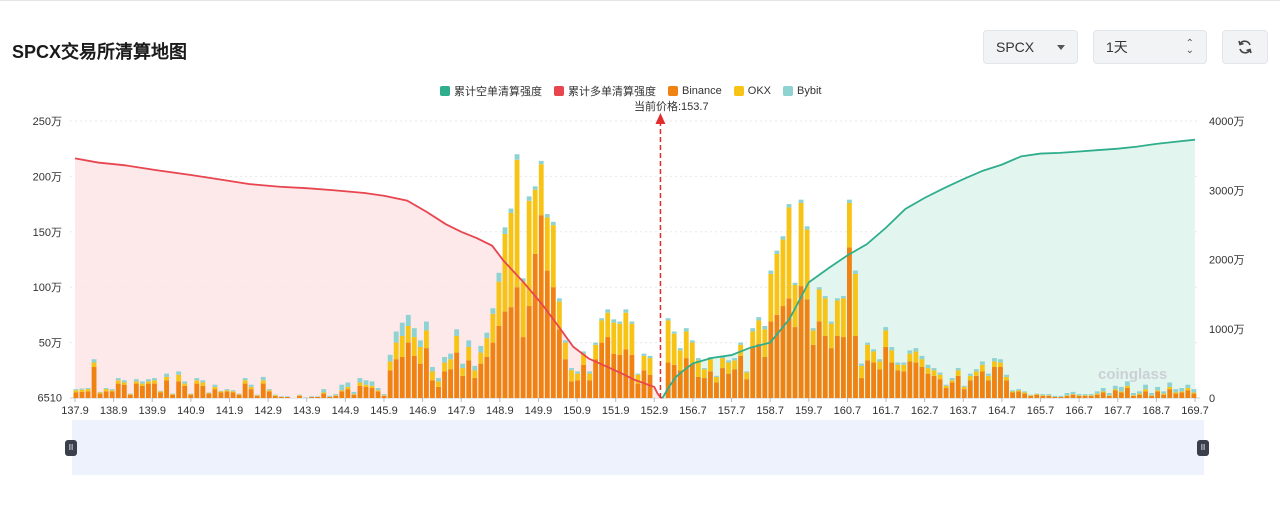 The width and height of the screenshot is (1280, 515). Describe the element at coordinates (384, 411) in the screenshot. I see `x-tick-label: 145.9` at that location.